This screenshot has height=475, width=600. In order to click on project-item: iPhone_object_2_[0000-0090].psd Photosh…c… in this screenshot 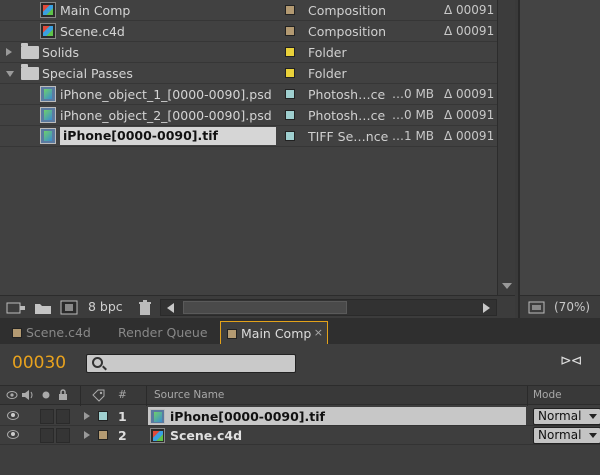, I will do `click(248, 115)`.